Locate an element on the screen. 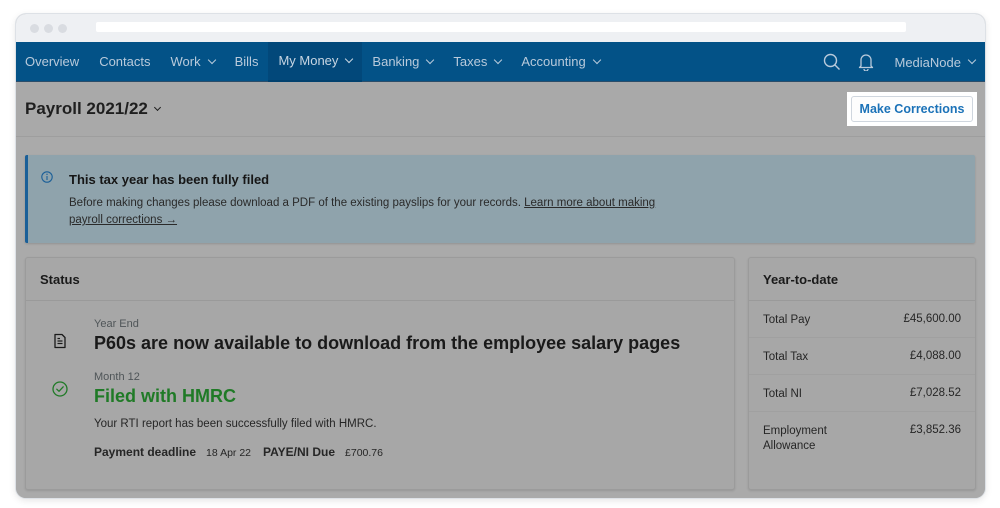  ytd-row-label: Total Pay is located at coordinates (787, 320).